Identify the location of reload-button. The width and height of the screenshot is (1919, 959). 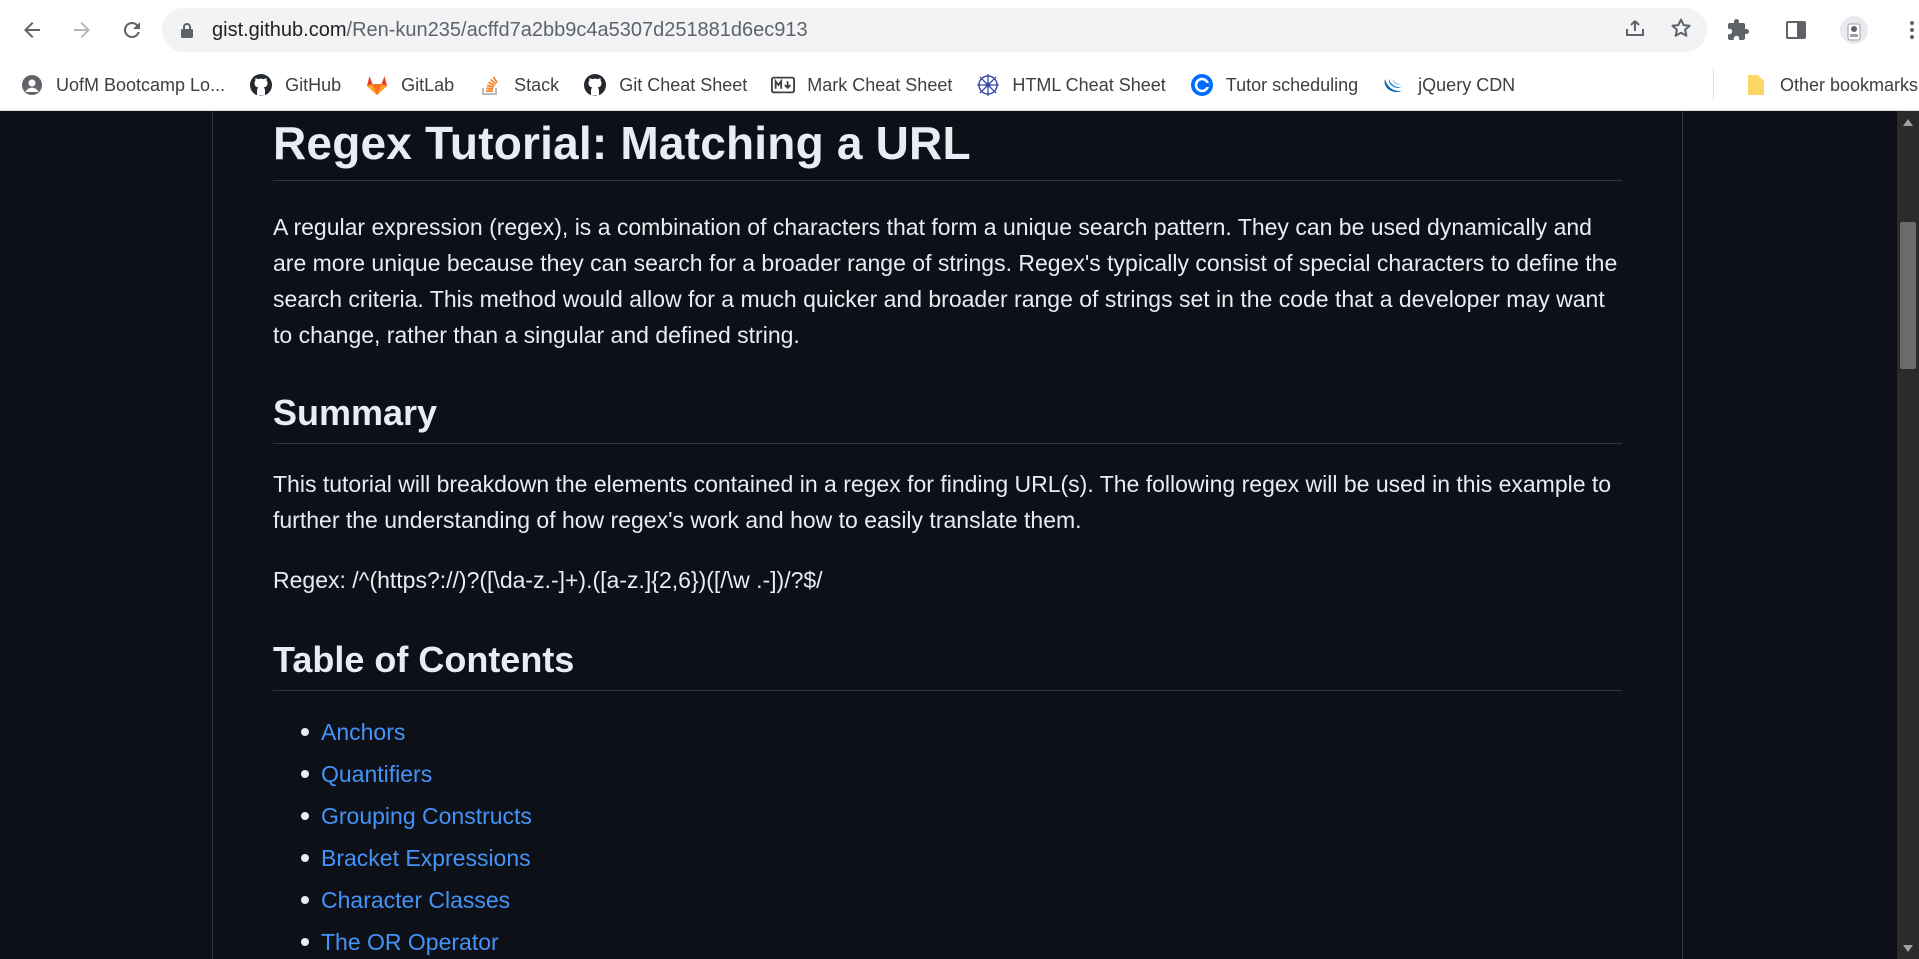
(132, 30).